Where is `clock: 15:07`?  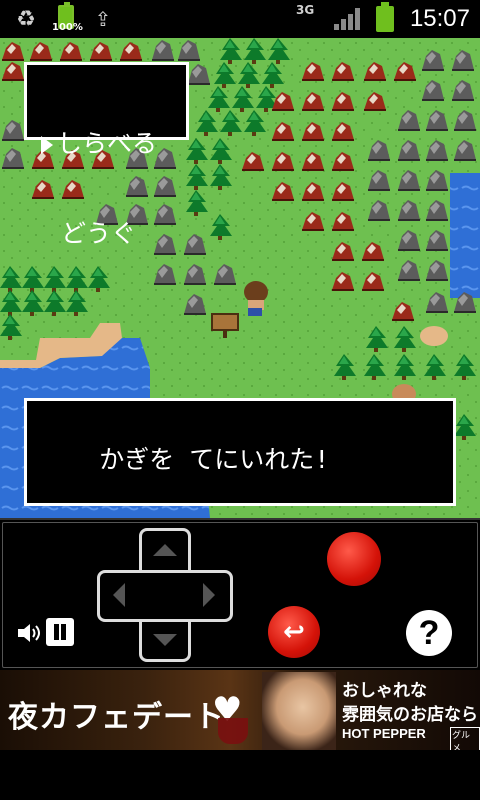
clock: 15:07 is located at coordinates (439, 18).